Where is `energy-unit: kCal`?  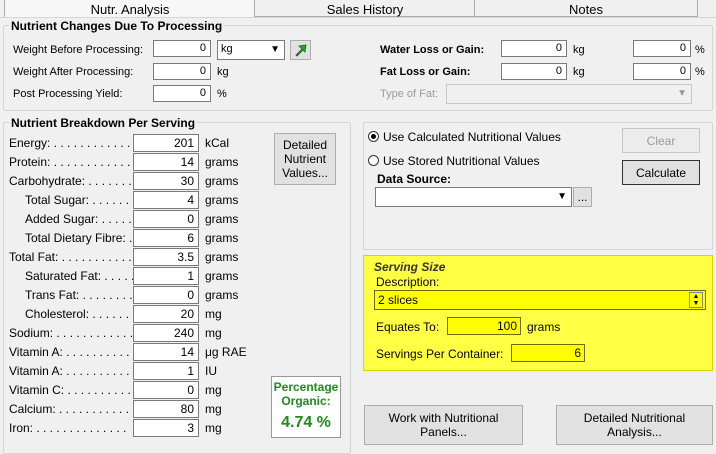 energy-unit: kCal is located at coordinates (217, 143).